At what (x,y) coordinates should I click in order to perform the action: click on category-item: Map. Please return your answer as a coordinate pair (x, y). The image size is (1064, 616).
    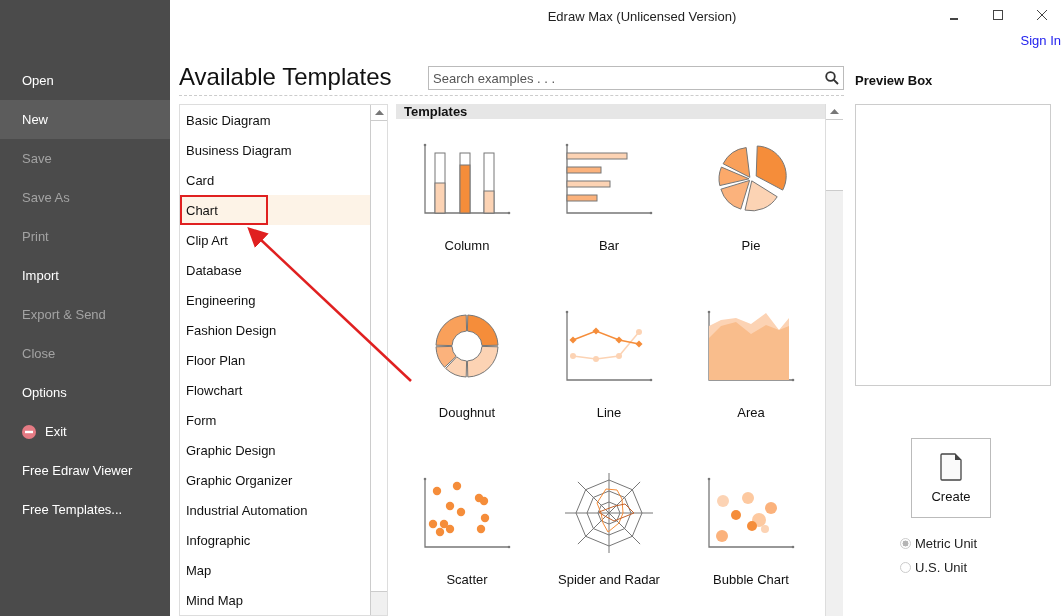
    Looking at the image, I should click on (275, 570).